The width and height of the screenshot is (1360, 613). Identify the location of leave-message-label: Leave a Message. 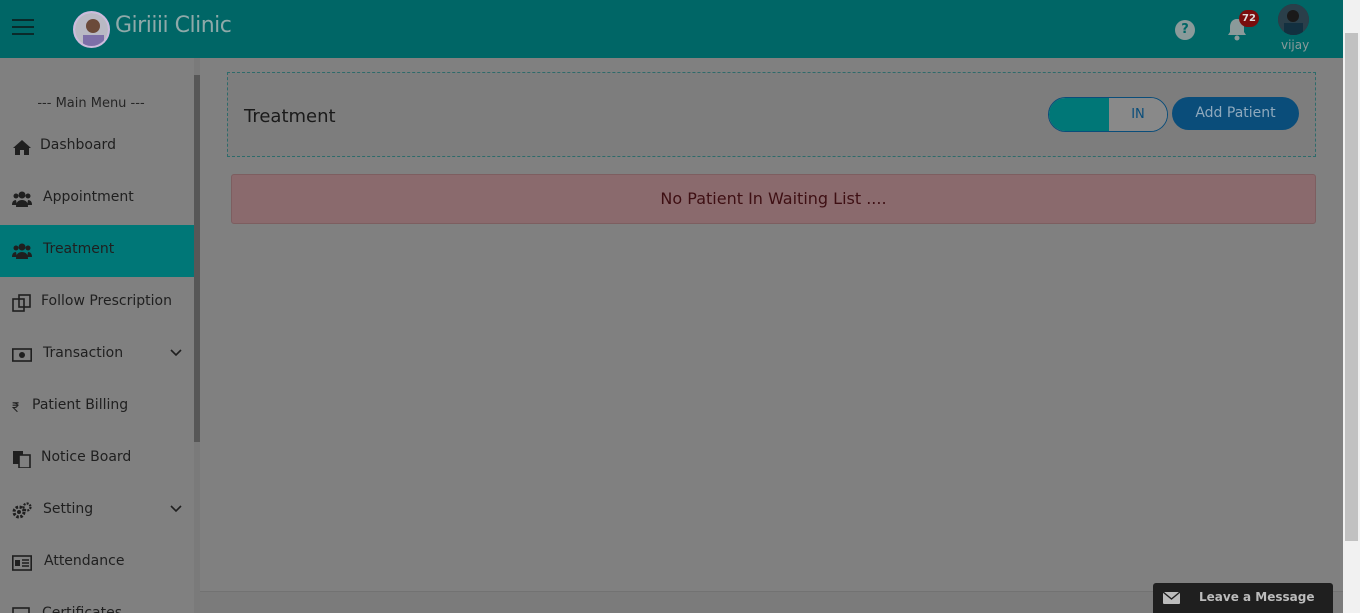
(1257, 597).